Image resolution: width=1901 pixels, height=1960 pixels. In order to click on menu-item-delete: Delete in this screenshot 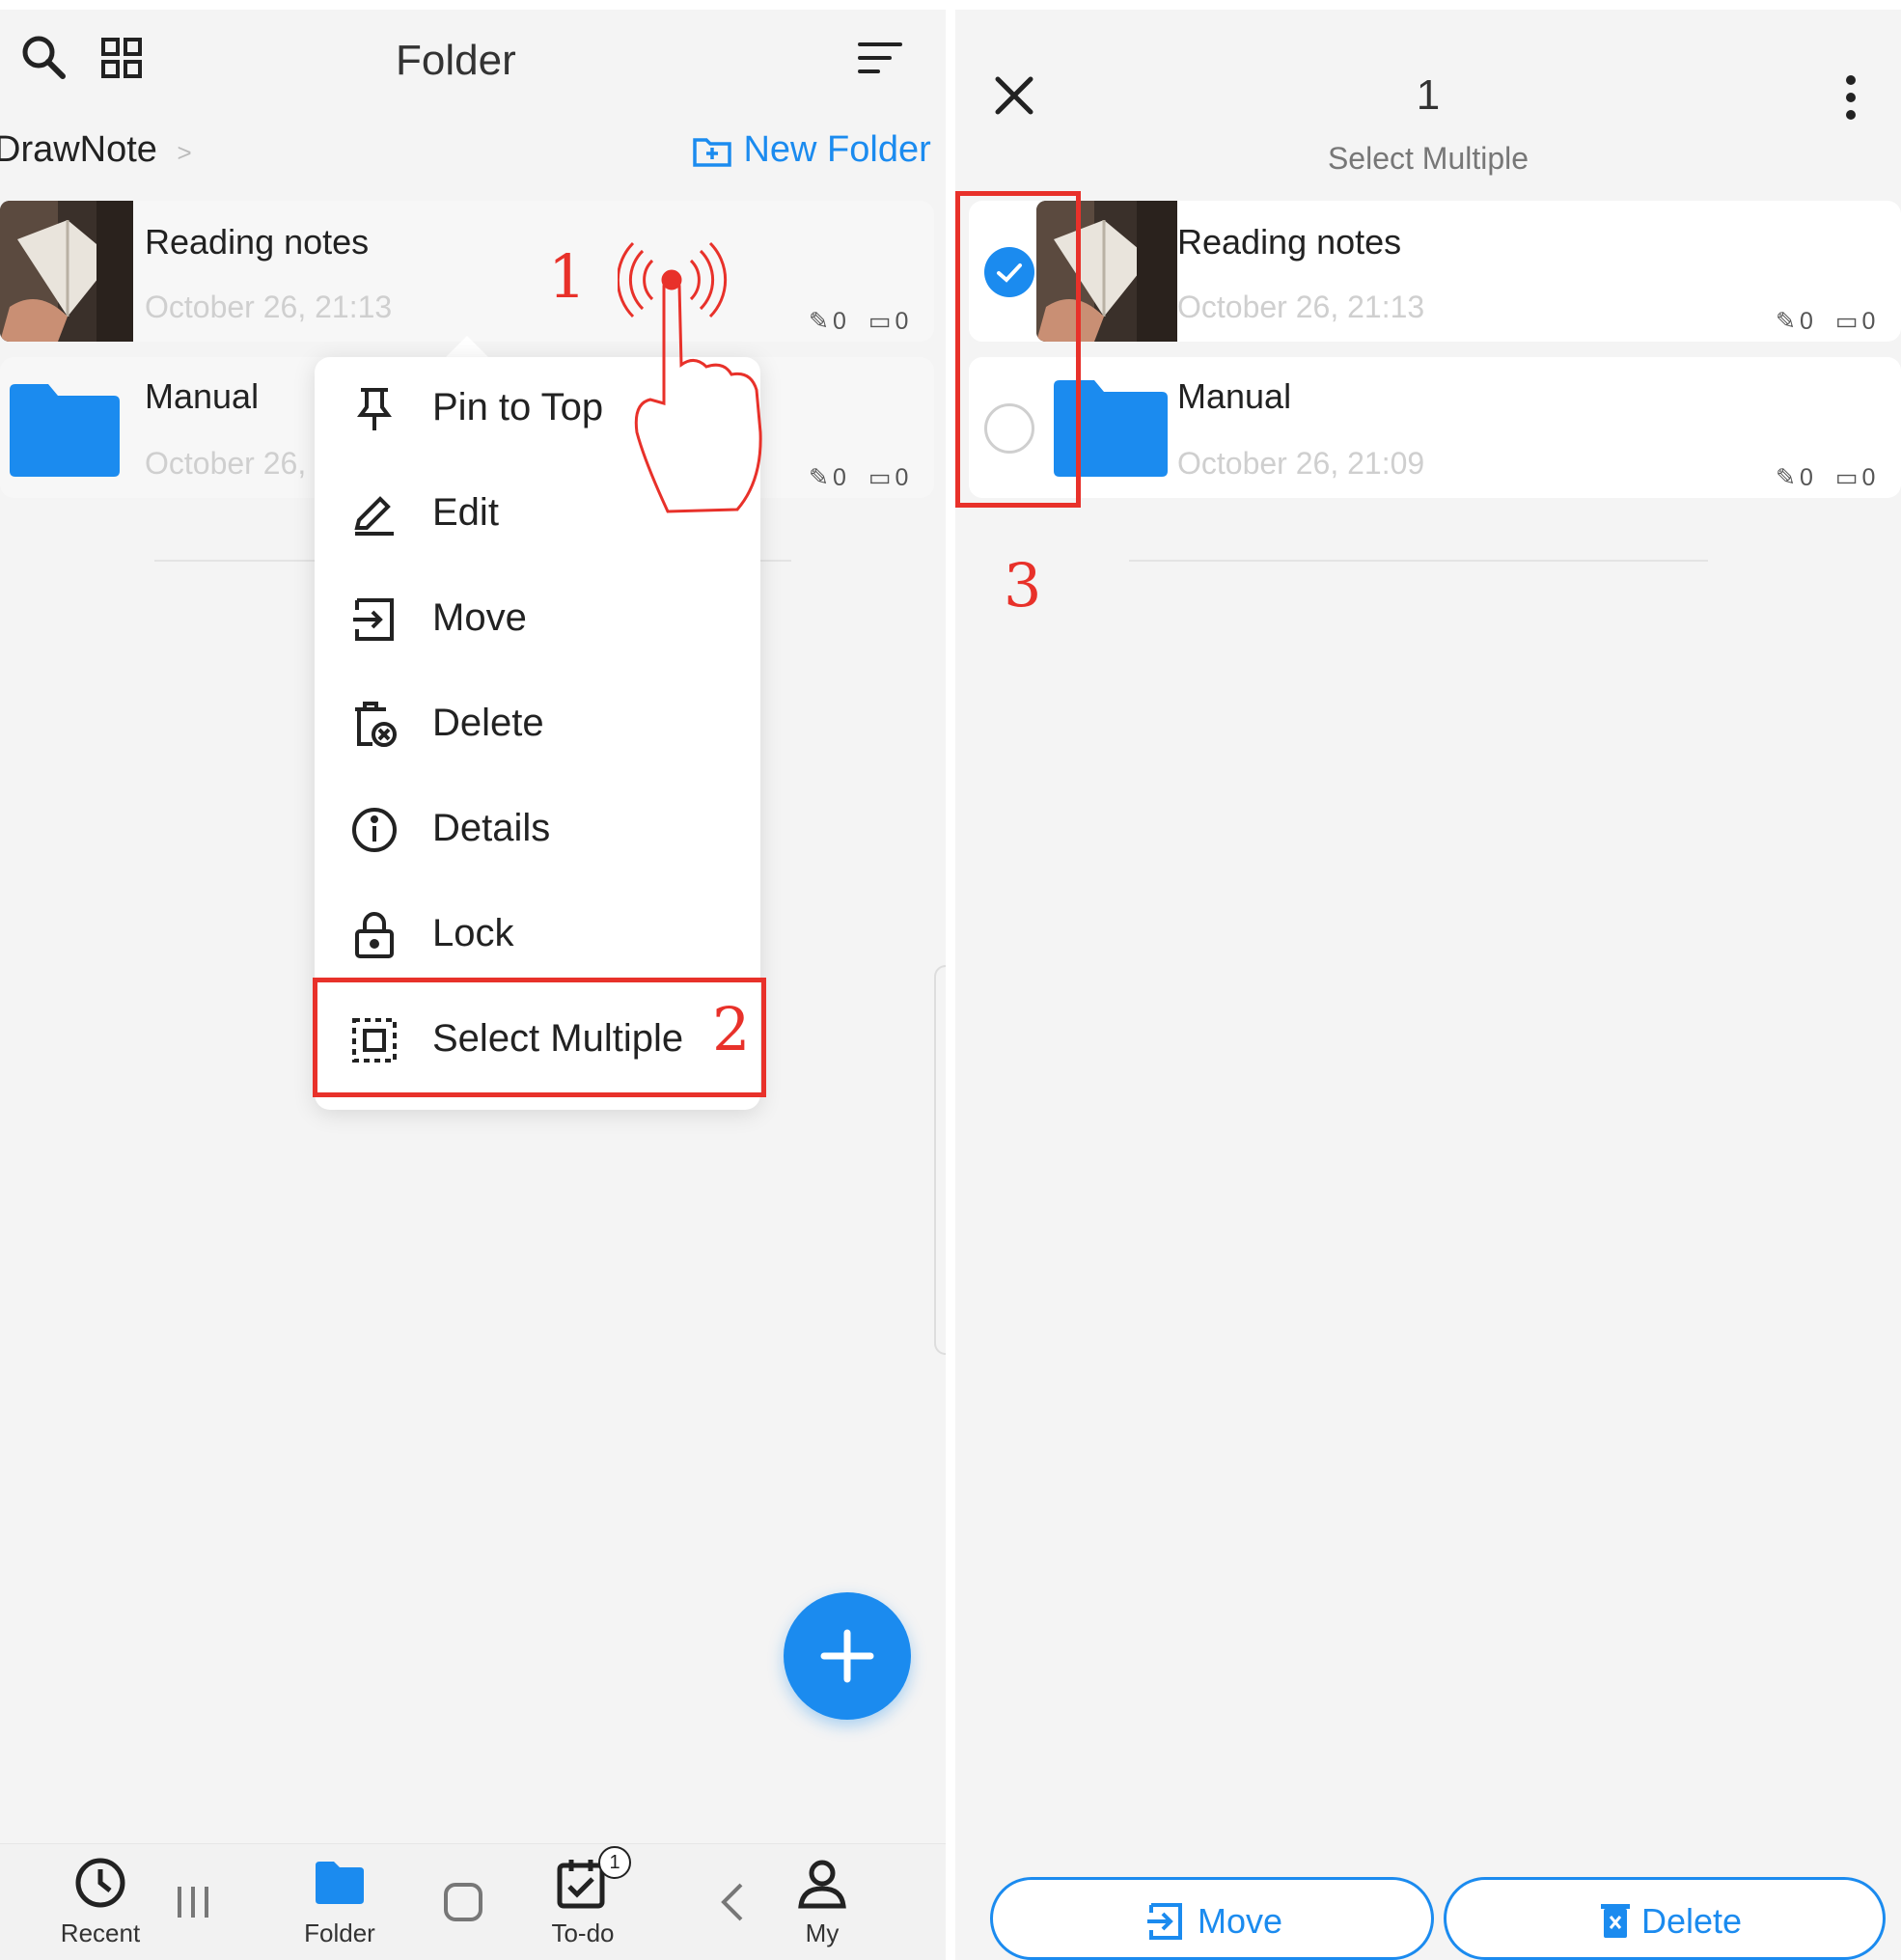, I will do `click(538, 723)`.